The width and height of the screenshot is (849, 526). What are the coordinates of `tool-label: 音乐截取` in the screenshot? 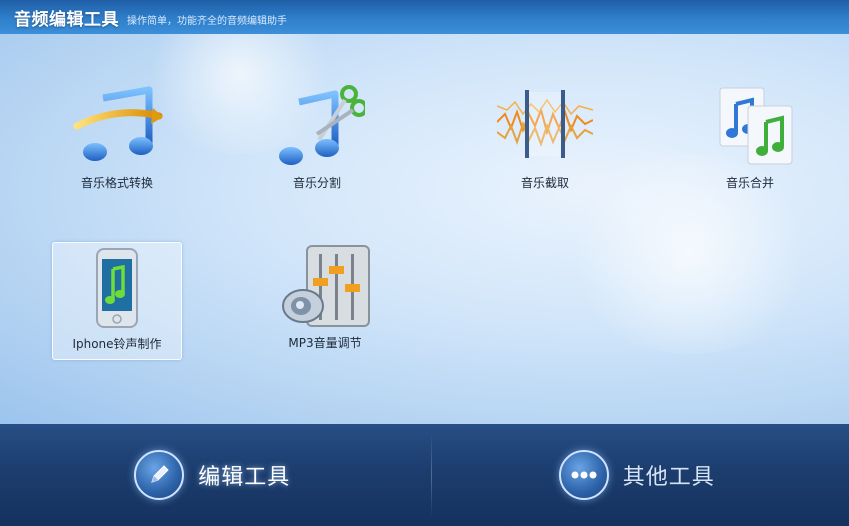 It's located at (544, 183).